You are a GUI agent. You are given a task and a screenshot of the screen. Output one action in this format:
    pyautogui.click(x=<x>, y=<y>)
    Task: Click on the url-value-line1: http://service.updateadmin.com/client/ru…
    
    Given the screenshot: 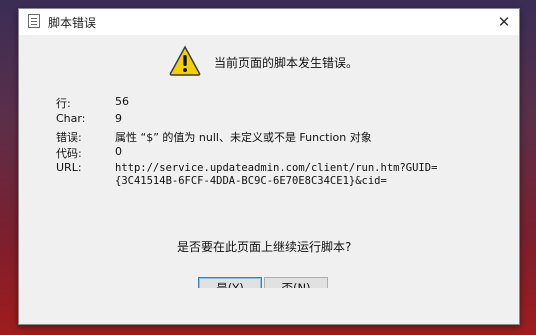 What is the action you would take?
    pyautogui.click(x=276, y=168)
    